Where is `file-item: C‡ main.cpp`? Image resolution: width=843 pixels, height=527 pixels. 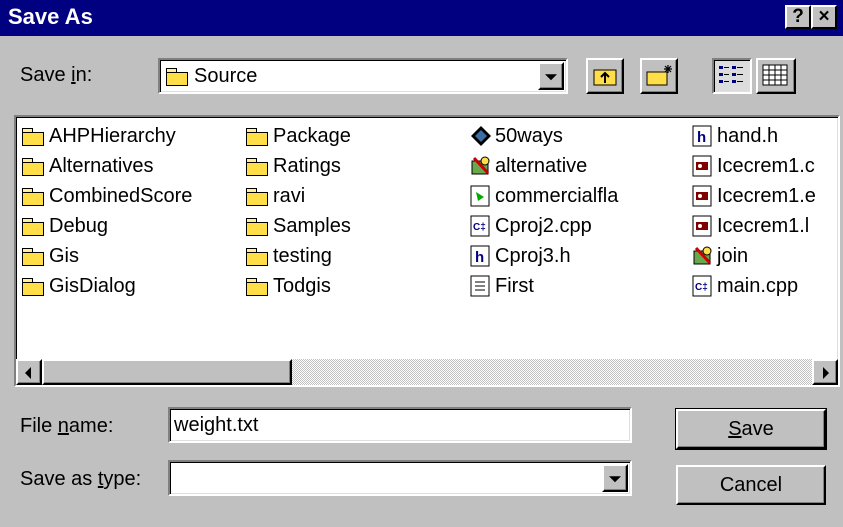
file-item: C‡ main.cpp is located at coordinates (745, 286).